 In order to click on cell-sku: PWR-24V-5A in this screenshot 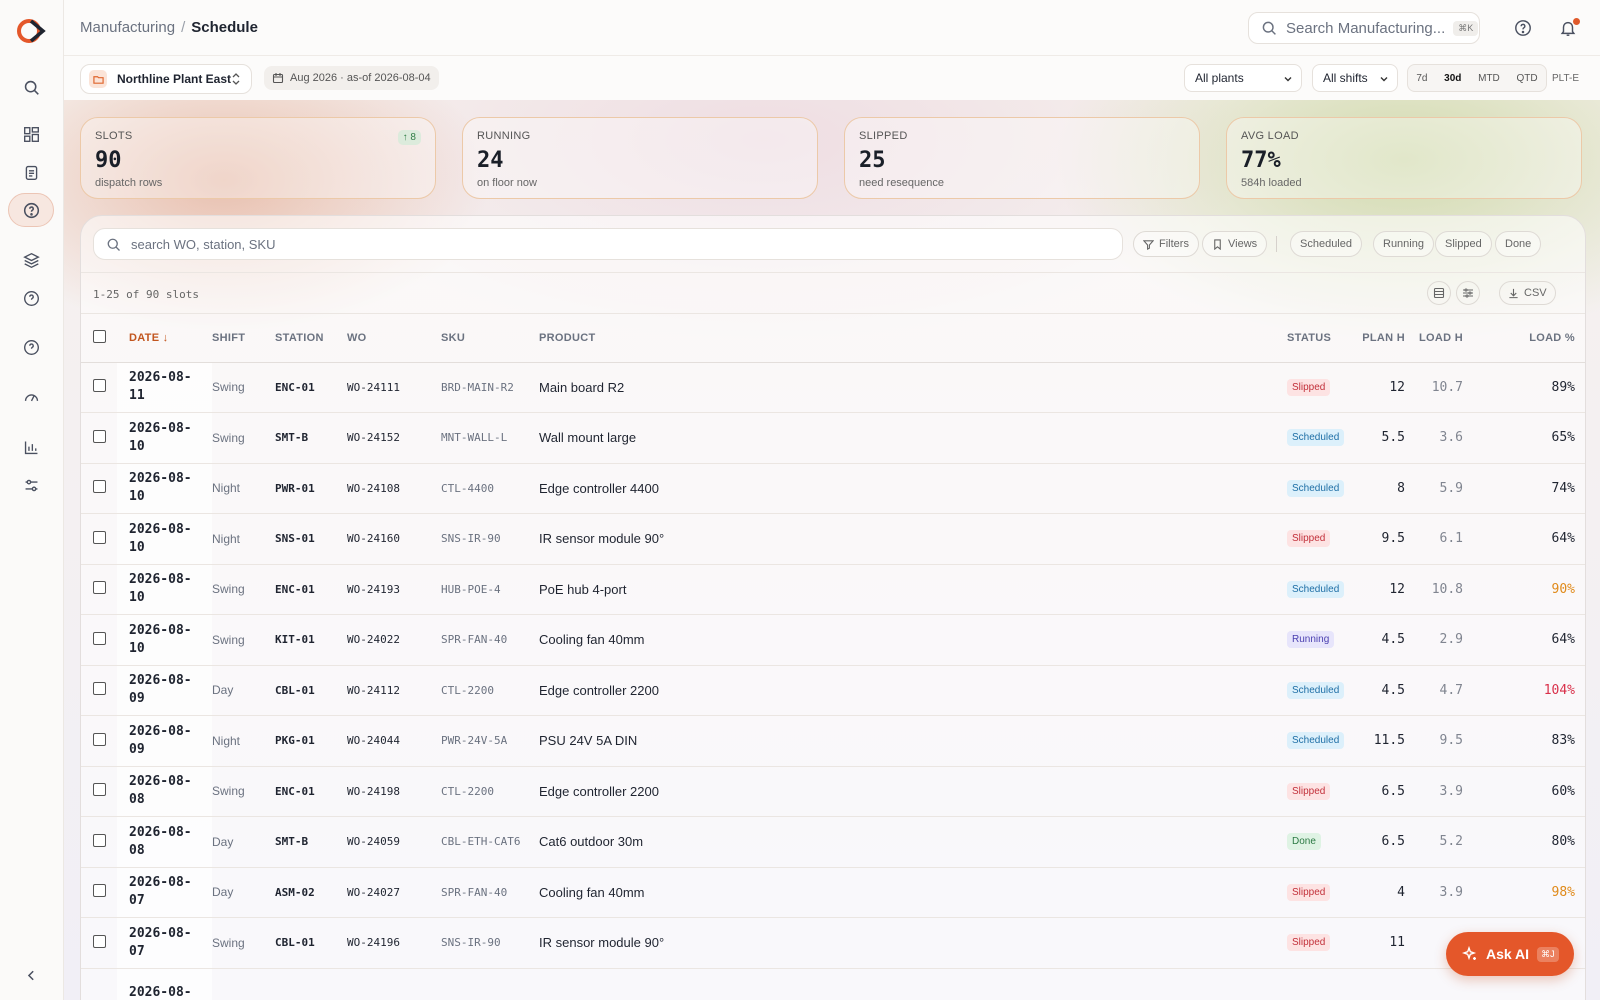, I will do `click(490, 741)`.